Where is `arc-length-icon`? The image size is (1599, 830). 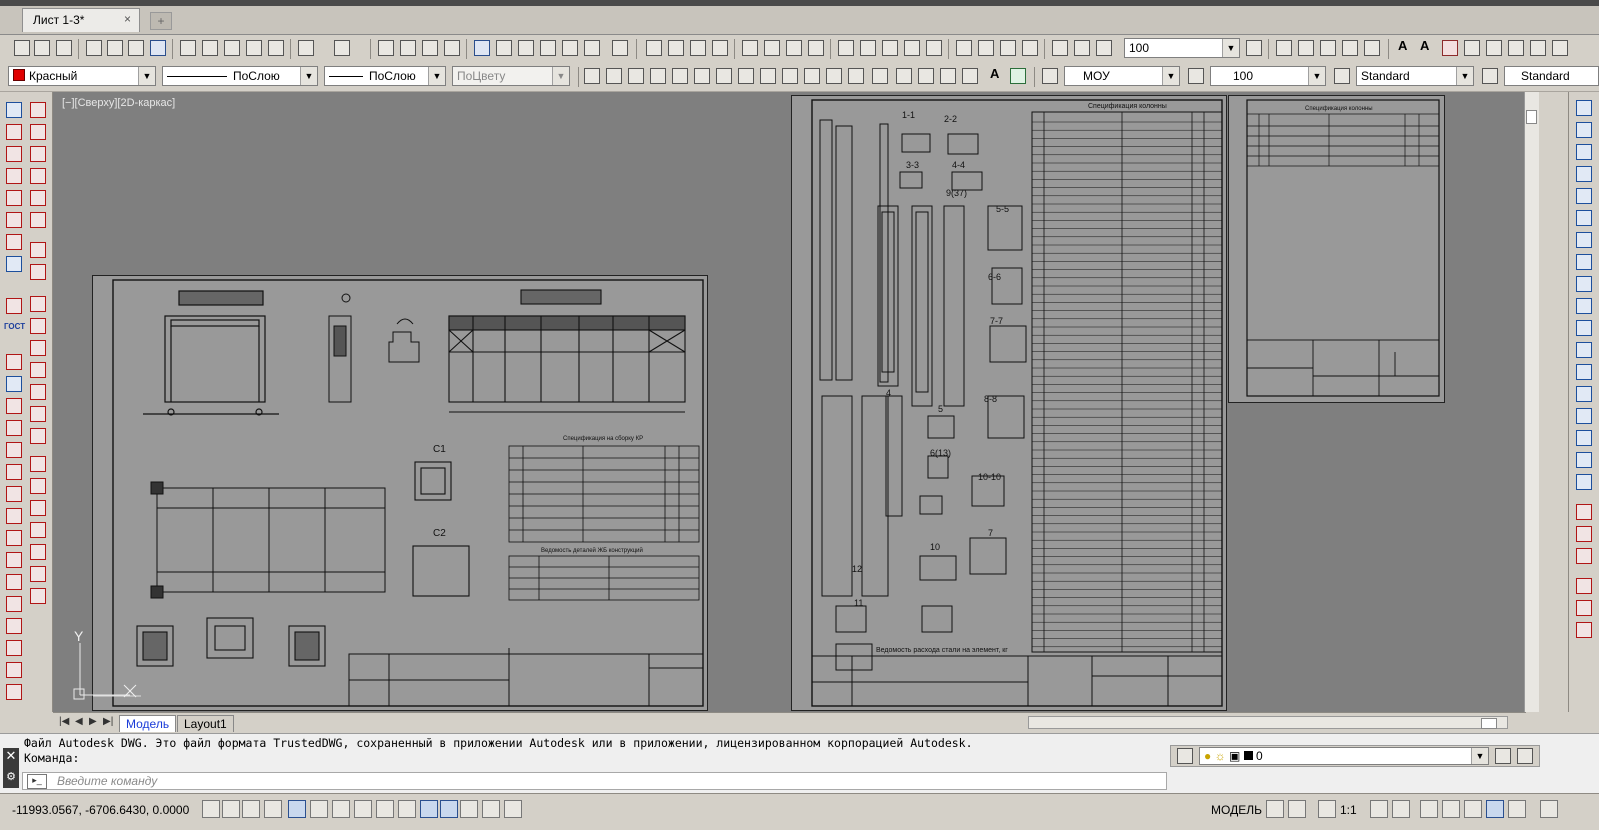
arc-length-icon is located at coordinates (698, 48).